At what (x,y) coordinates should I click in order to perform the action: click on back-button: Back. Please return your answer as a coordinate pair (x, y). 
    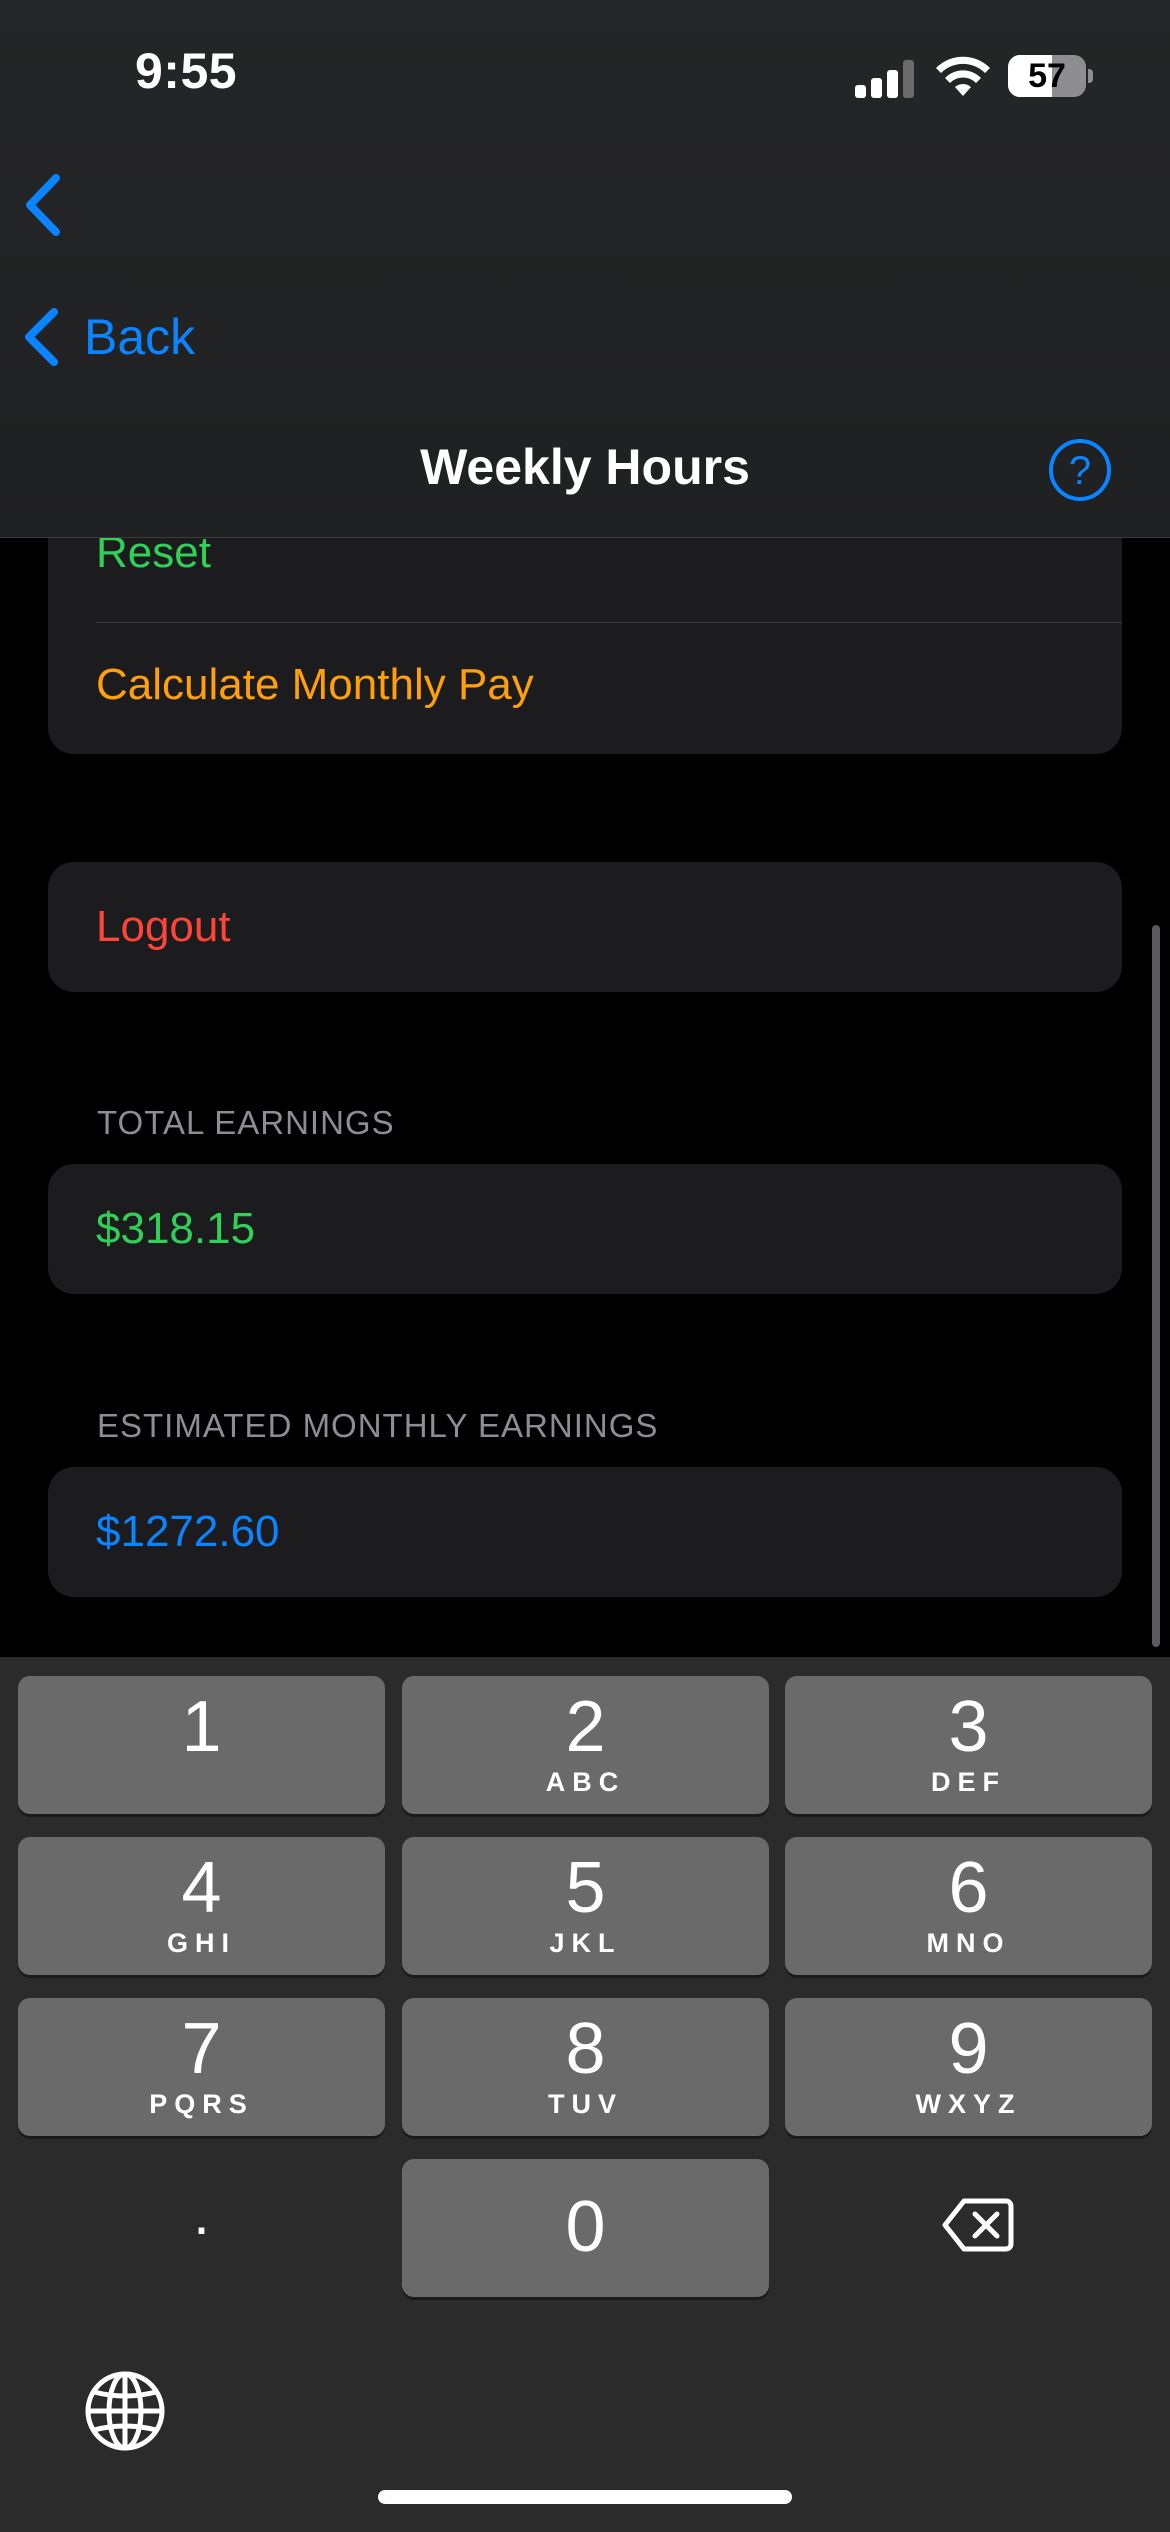
    Looking at the image, I should click on (106, 337).